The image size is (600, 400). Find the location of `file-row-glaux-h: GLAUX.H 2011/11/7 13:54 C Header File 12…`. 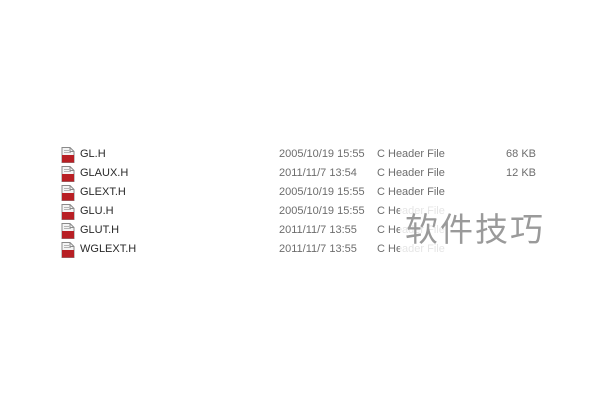

file-row-glaux-h: GLAUX.H 2011/11/7 13:54 C Header File 12… is located at coordinates (321, 174).